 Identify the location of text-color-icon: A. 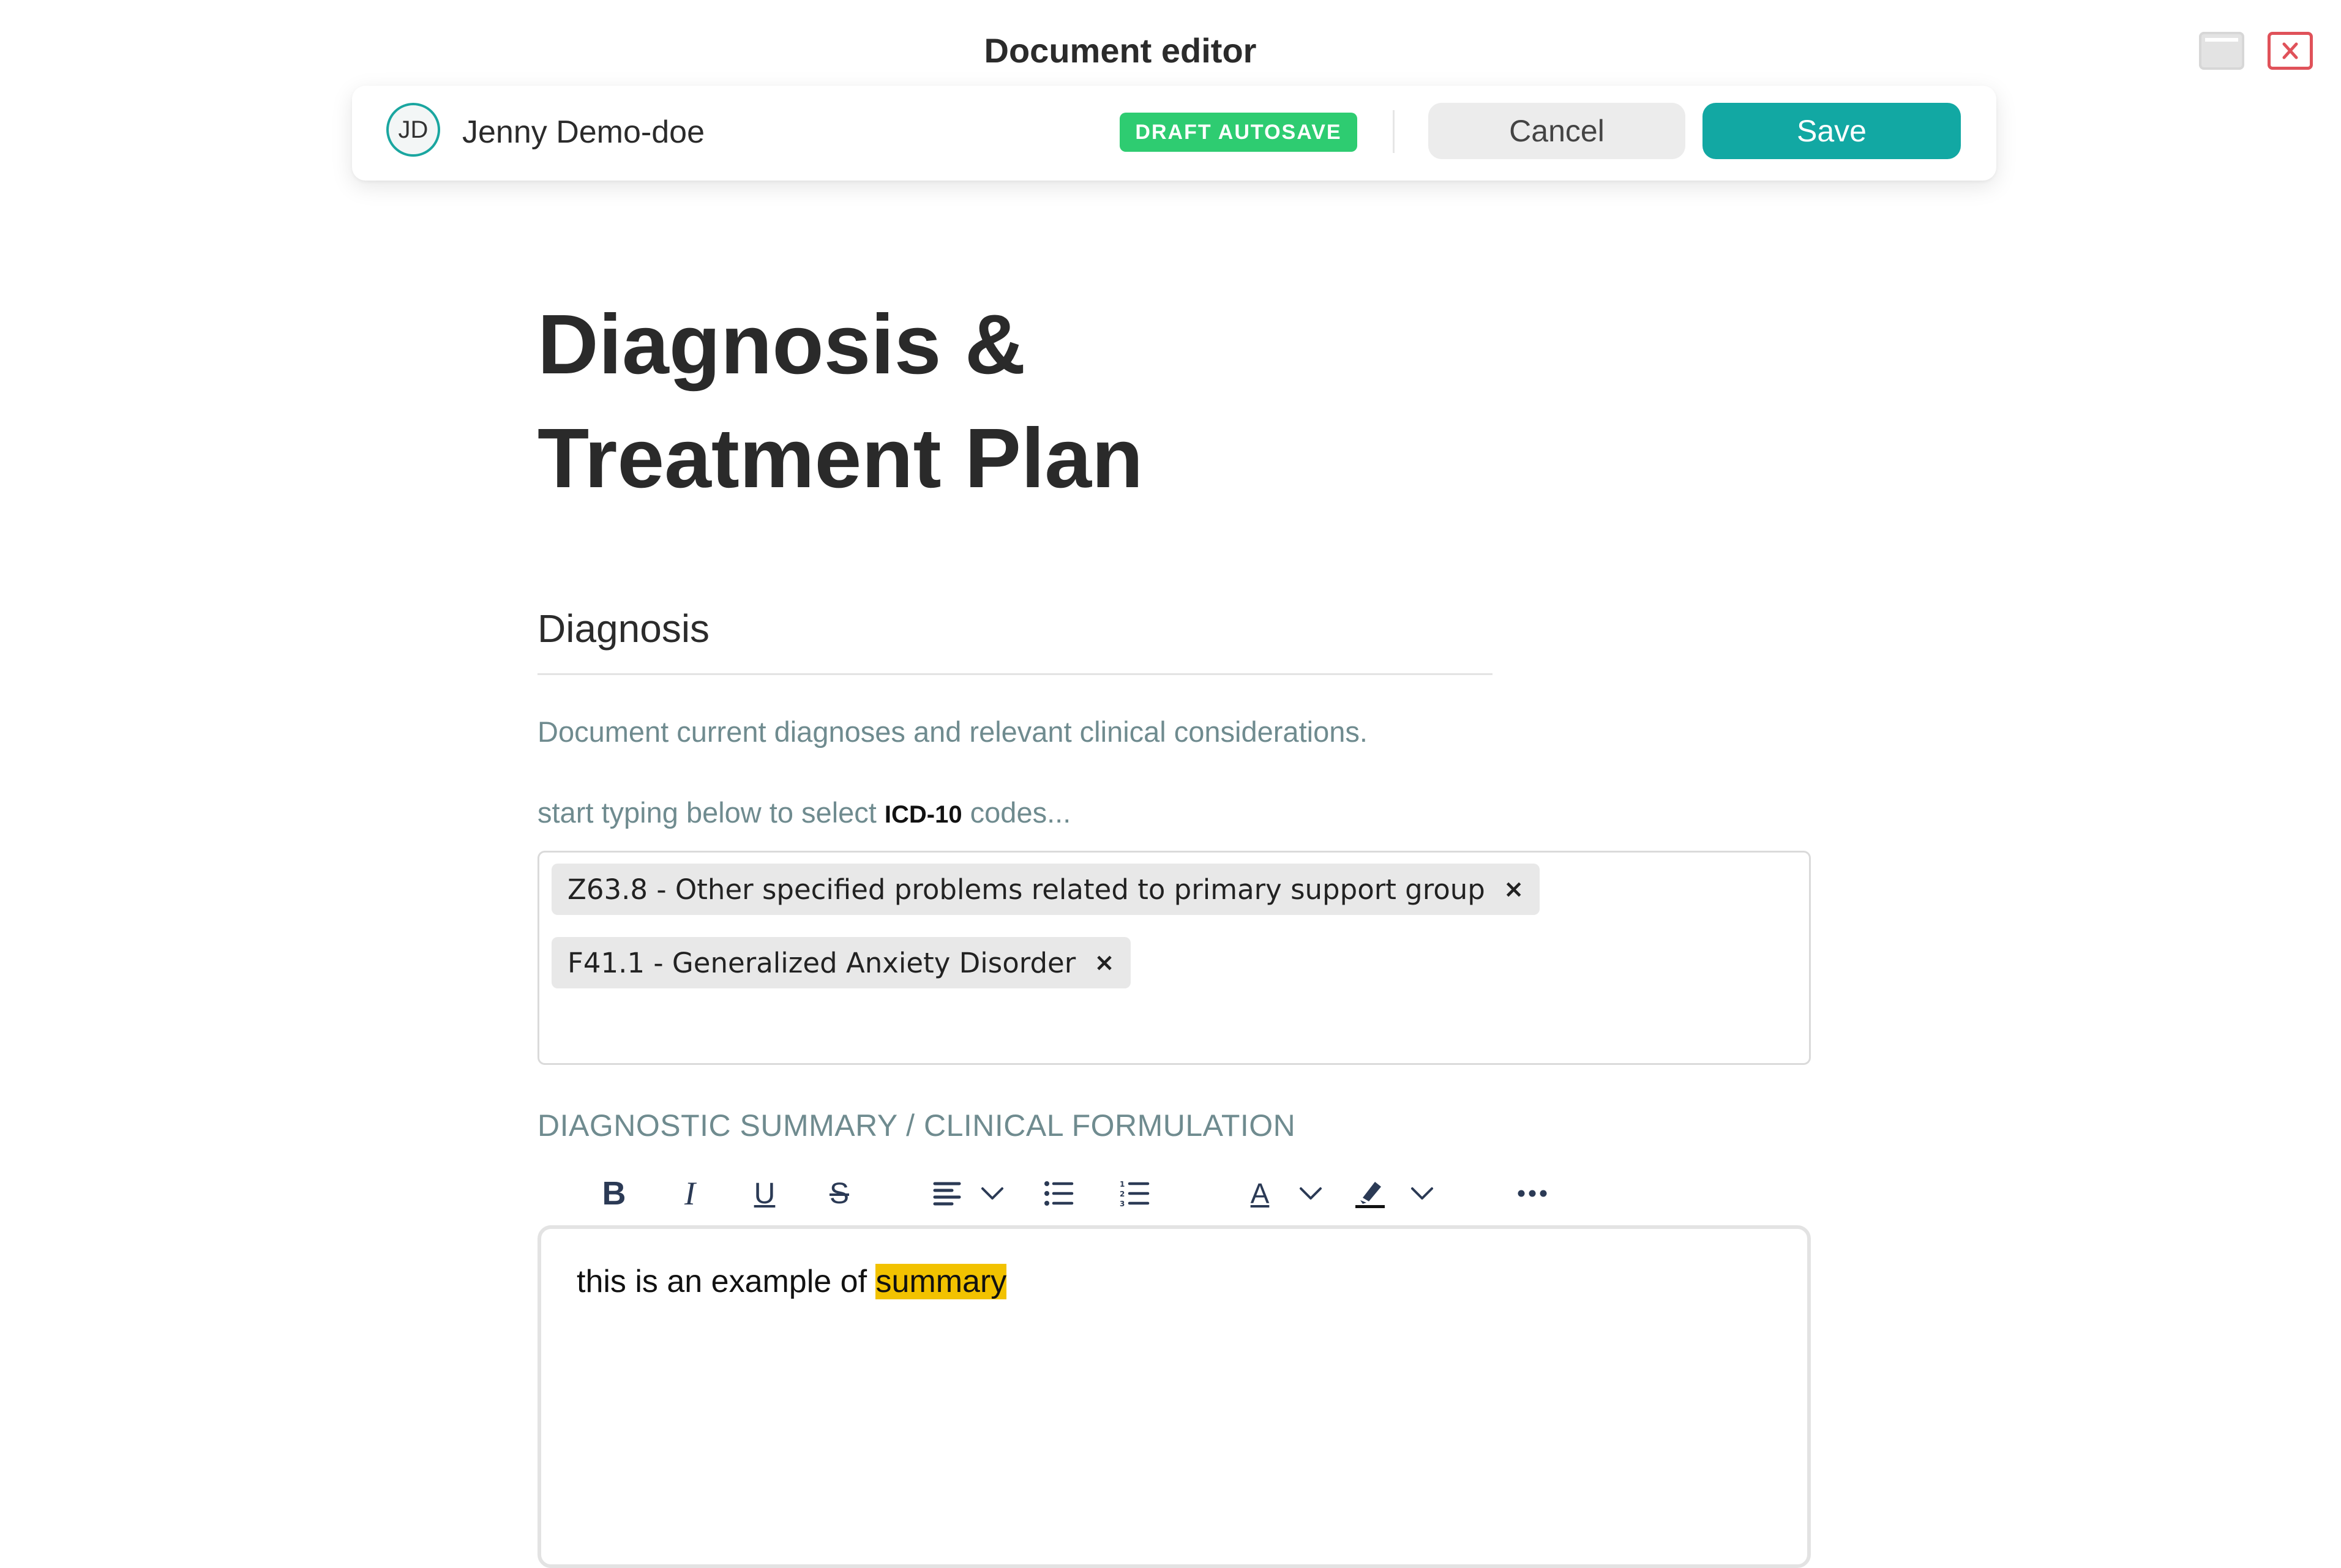
(1260, 1193).